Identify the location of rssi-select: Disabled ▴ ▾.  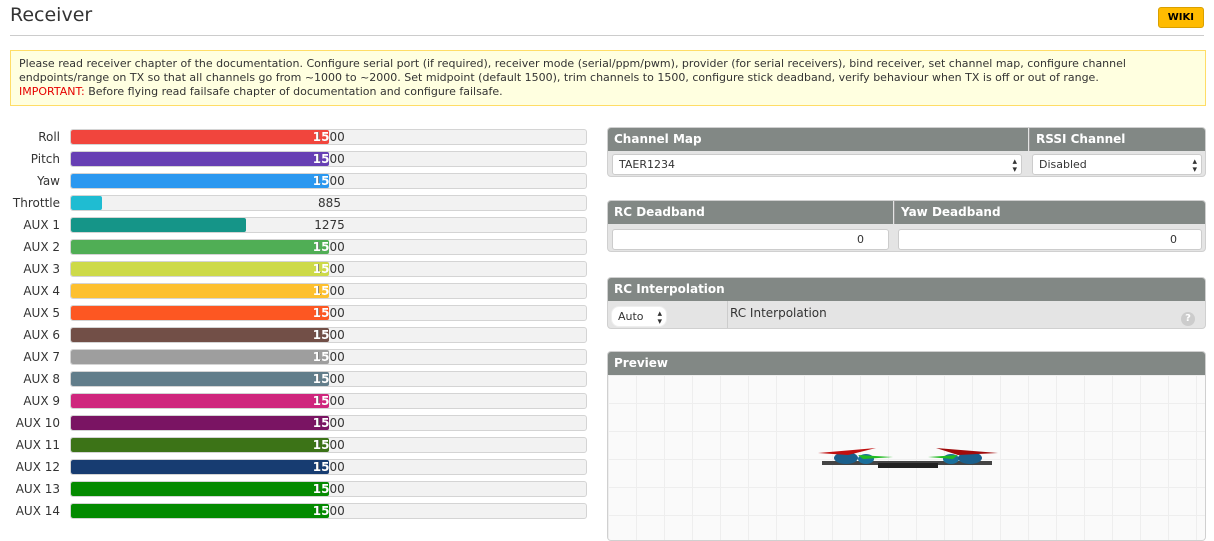
(1117, 164).